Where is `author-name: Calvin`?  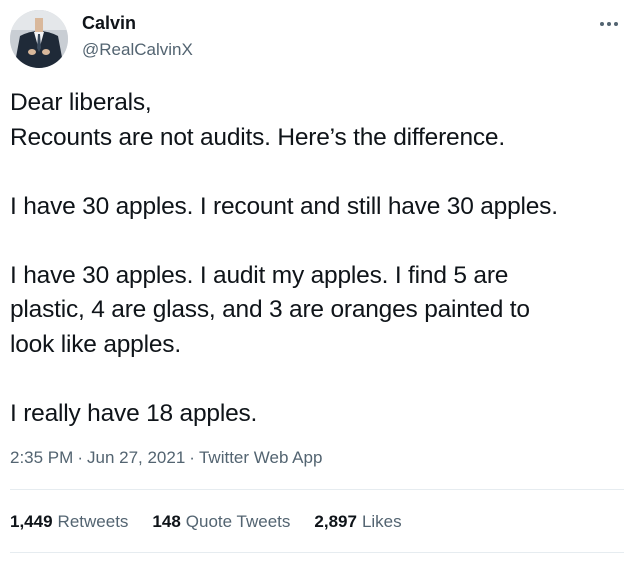
author-name: Calvin is located at coordinates (109, 23).